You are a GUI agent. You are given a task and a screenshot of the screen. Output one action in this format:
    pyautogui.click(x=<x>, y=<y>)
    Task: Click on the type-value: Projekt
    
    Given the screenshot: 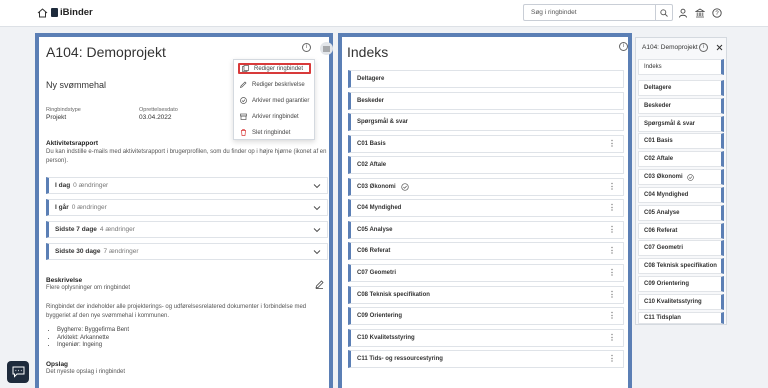 What is the action you would take?
    pyautogui.click(x=56, y=117)
    